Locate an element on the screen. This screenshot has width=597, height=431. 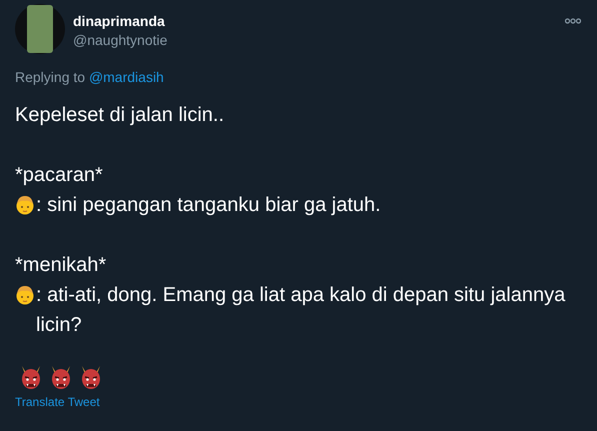
translate-link: Translate Tweet is located at coordinates (57, 402).